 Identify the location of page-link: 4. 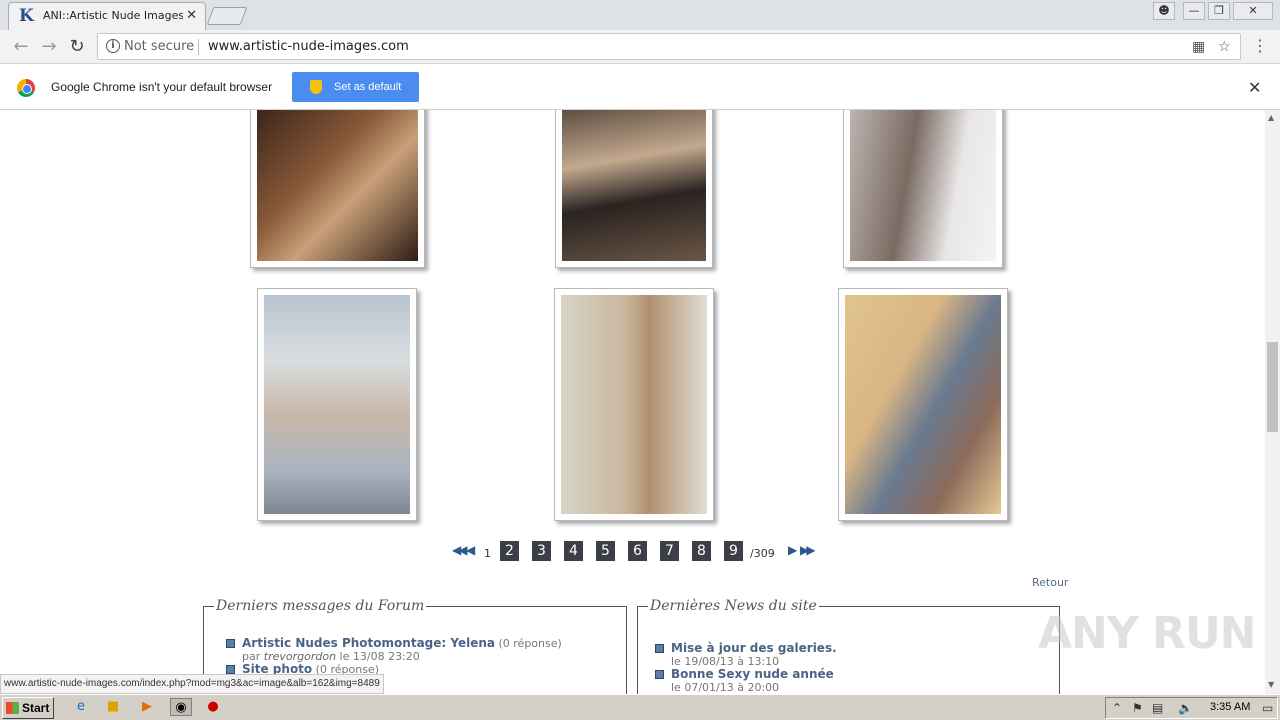
(573, 551).